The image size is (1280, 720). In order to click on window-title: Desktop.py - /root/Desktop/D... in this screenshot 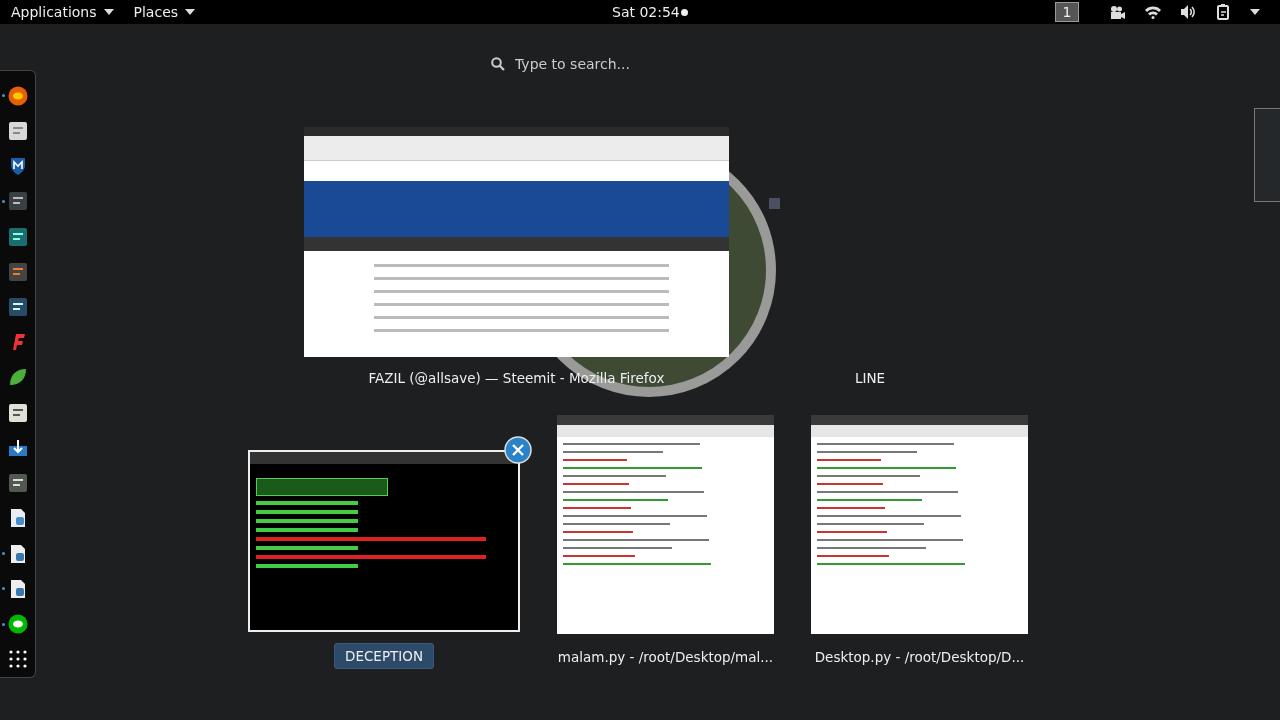, I will do `click(919, 657)`.